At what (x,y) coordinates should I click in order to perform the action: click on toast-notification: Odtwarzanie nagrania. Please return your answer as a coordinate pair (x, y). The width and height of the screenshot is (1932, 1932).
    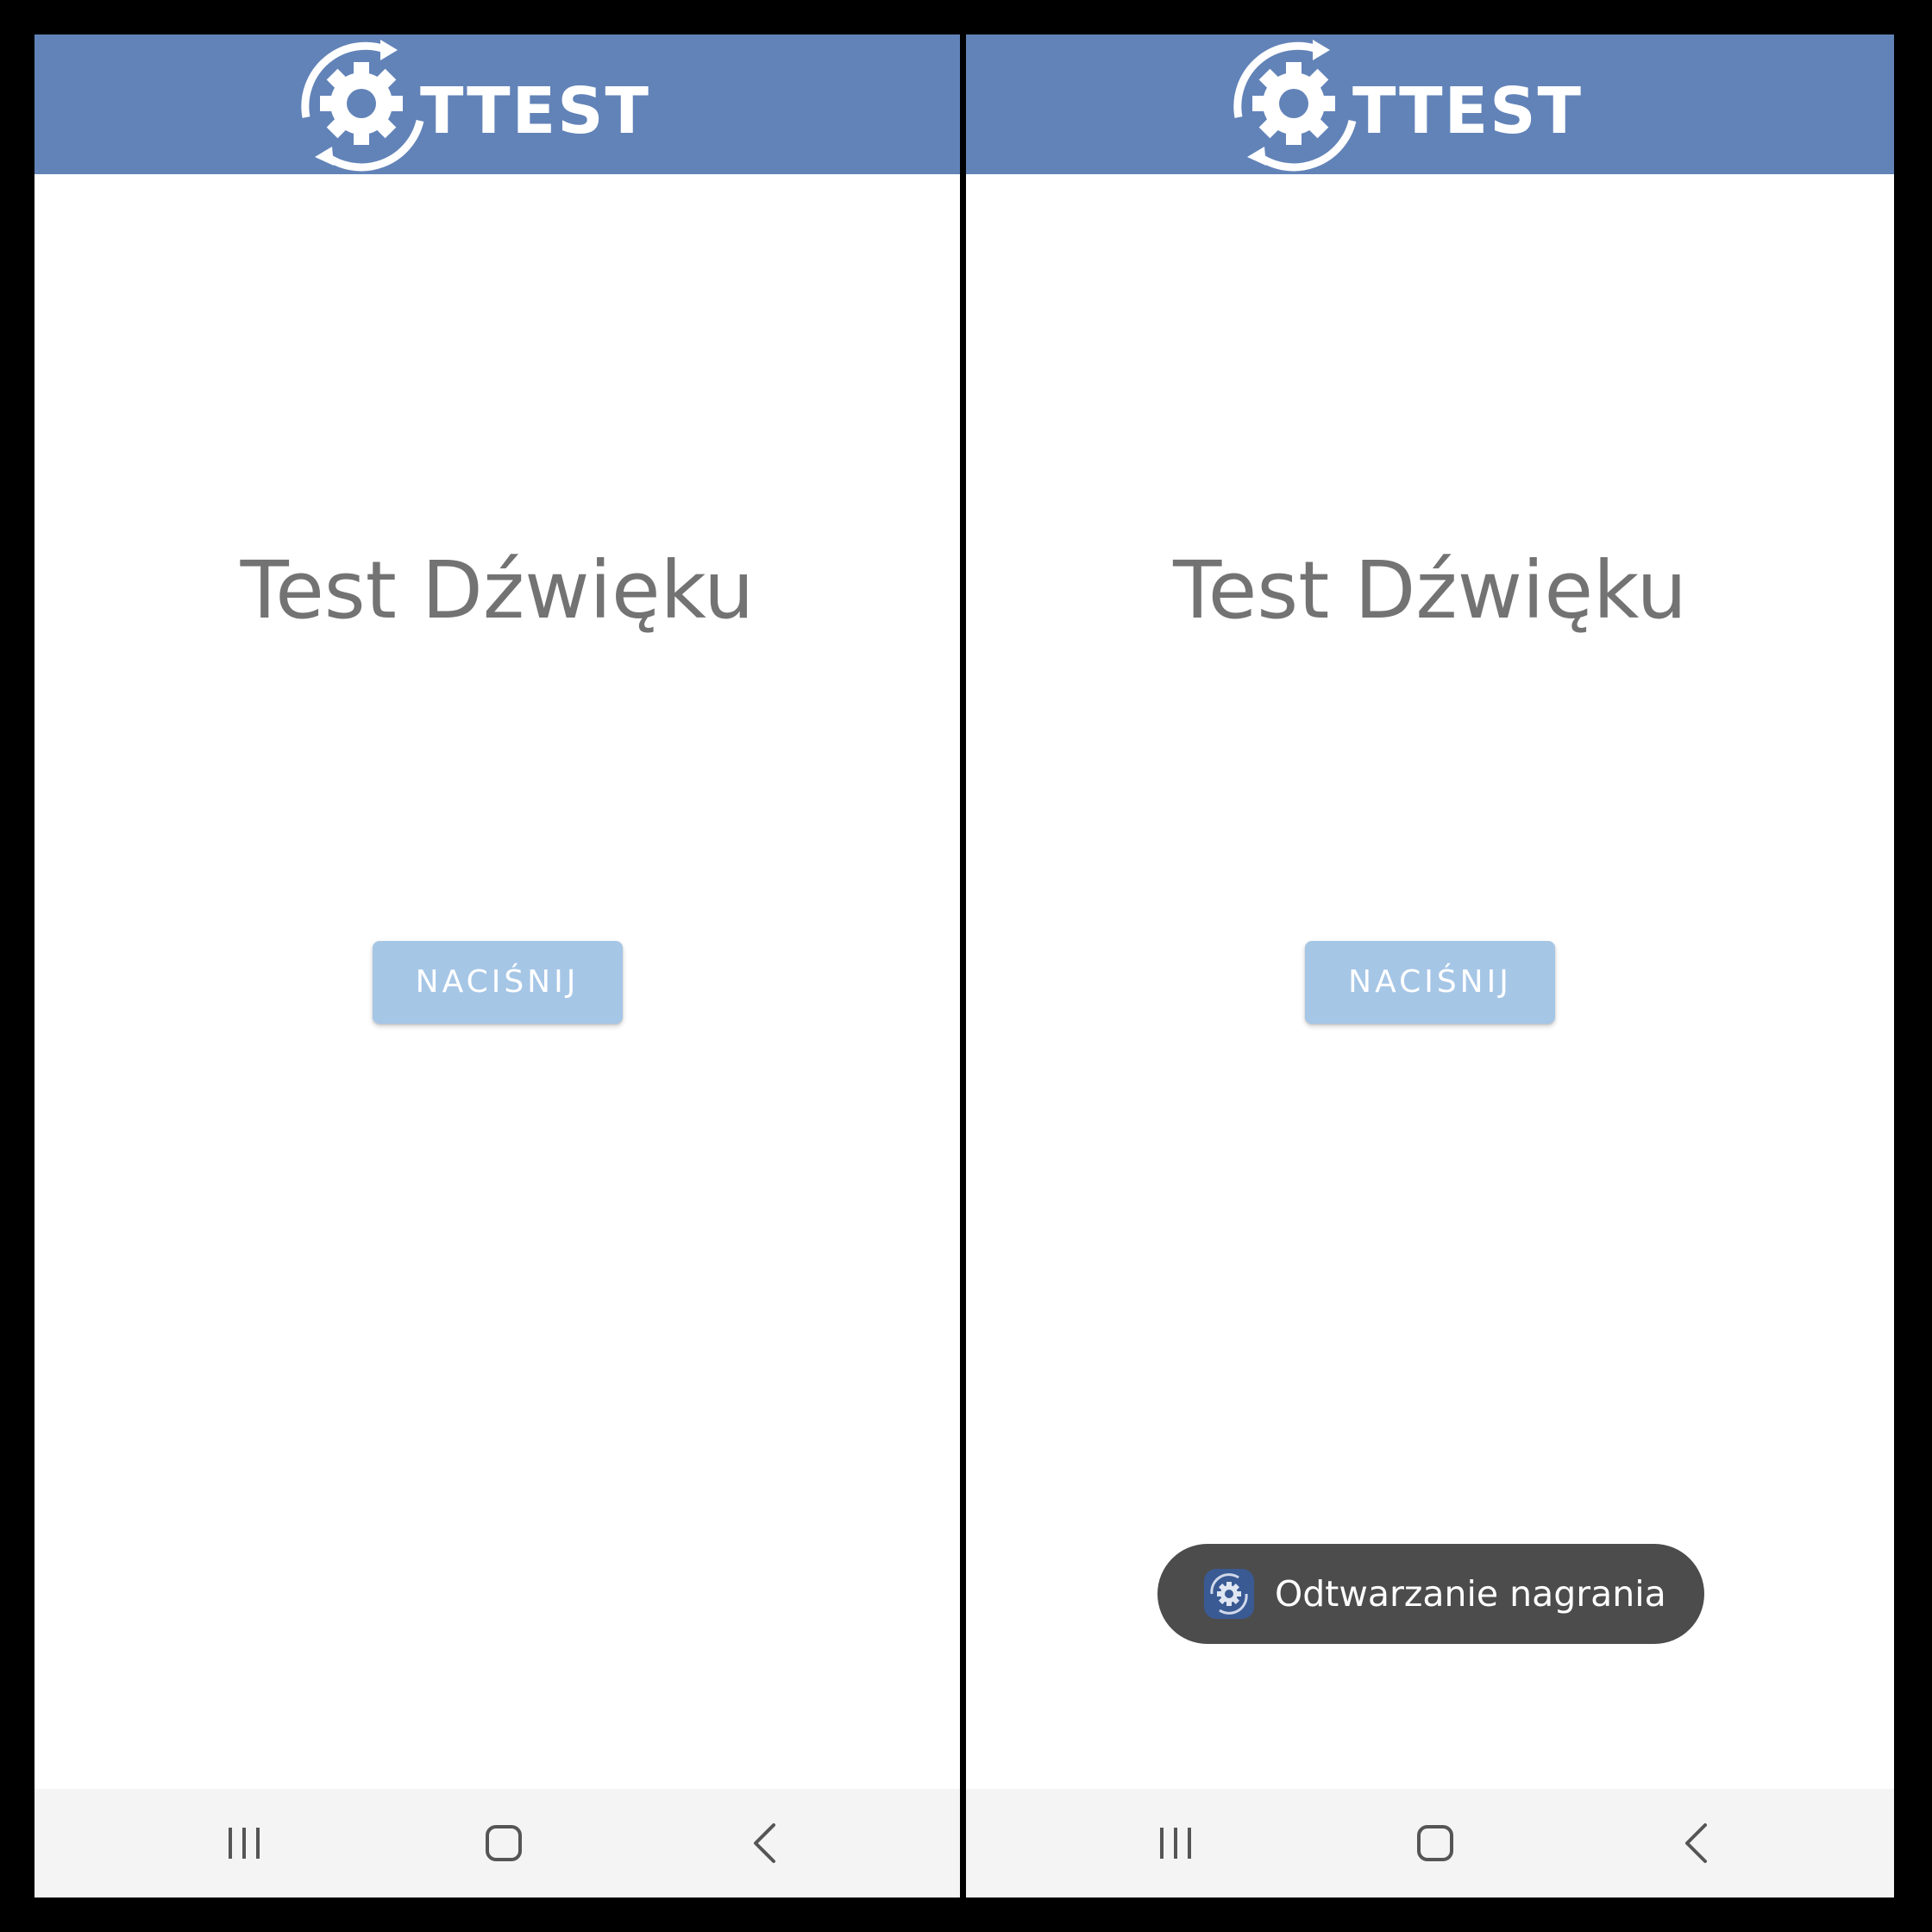
    Looking at the image, I should click on (1431, 1594).